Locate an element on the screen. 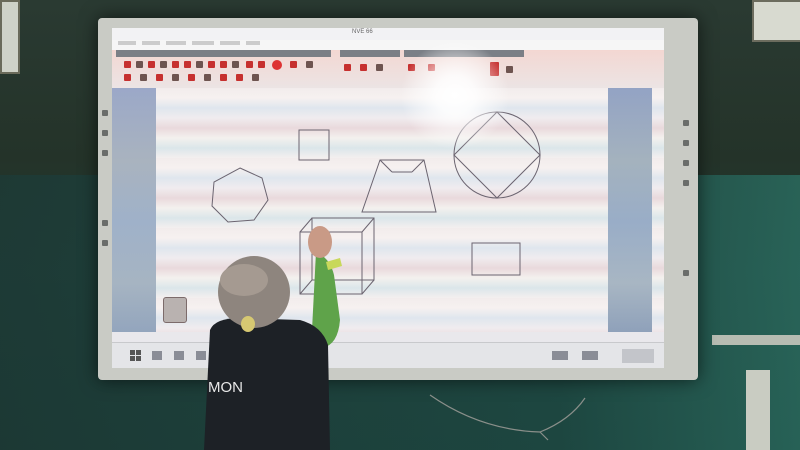 The height and width of the screenshot is (450, 800). raised-hand is located at coordinates (320, 242).